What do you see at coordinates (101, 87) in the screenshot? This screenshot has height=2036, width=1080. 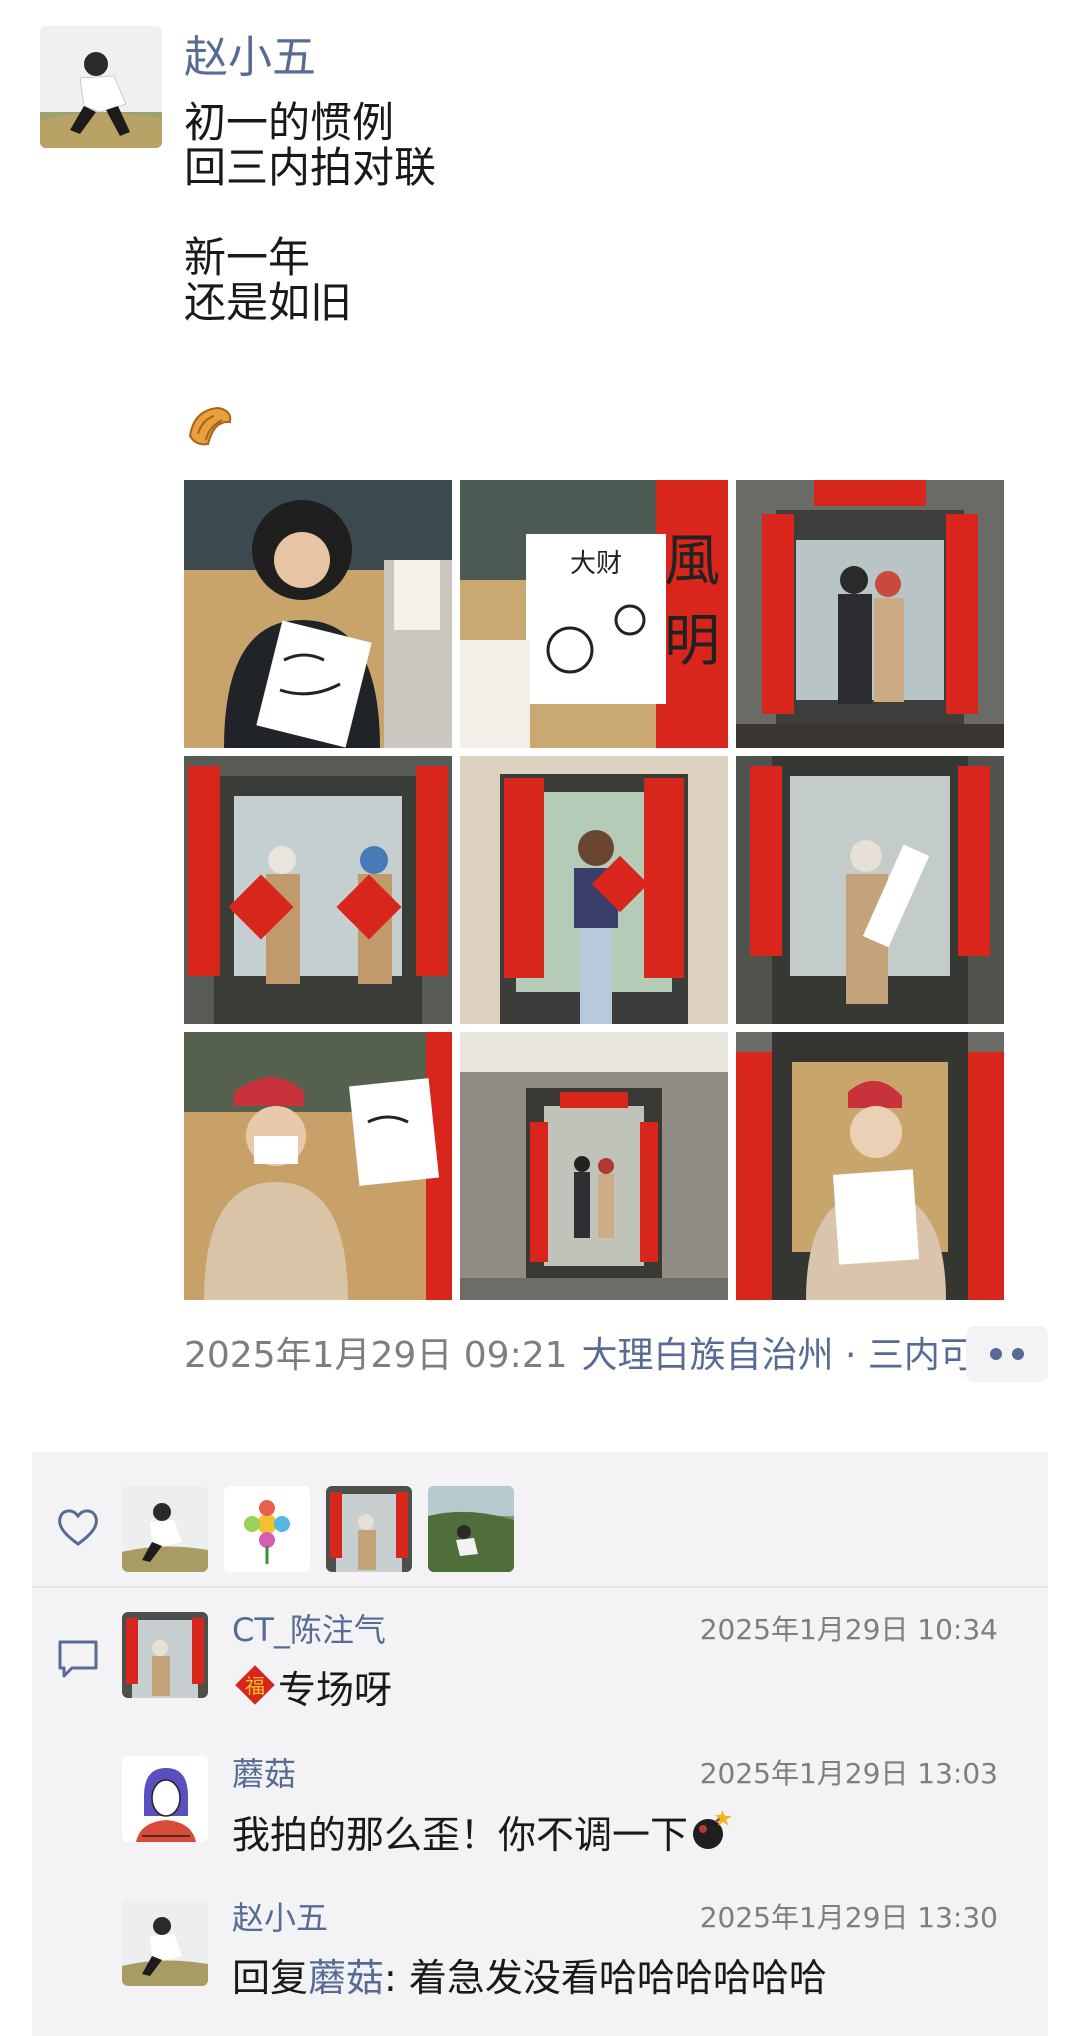 I see `author-avatar` at bounding box center [101, 87].